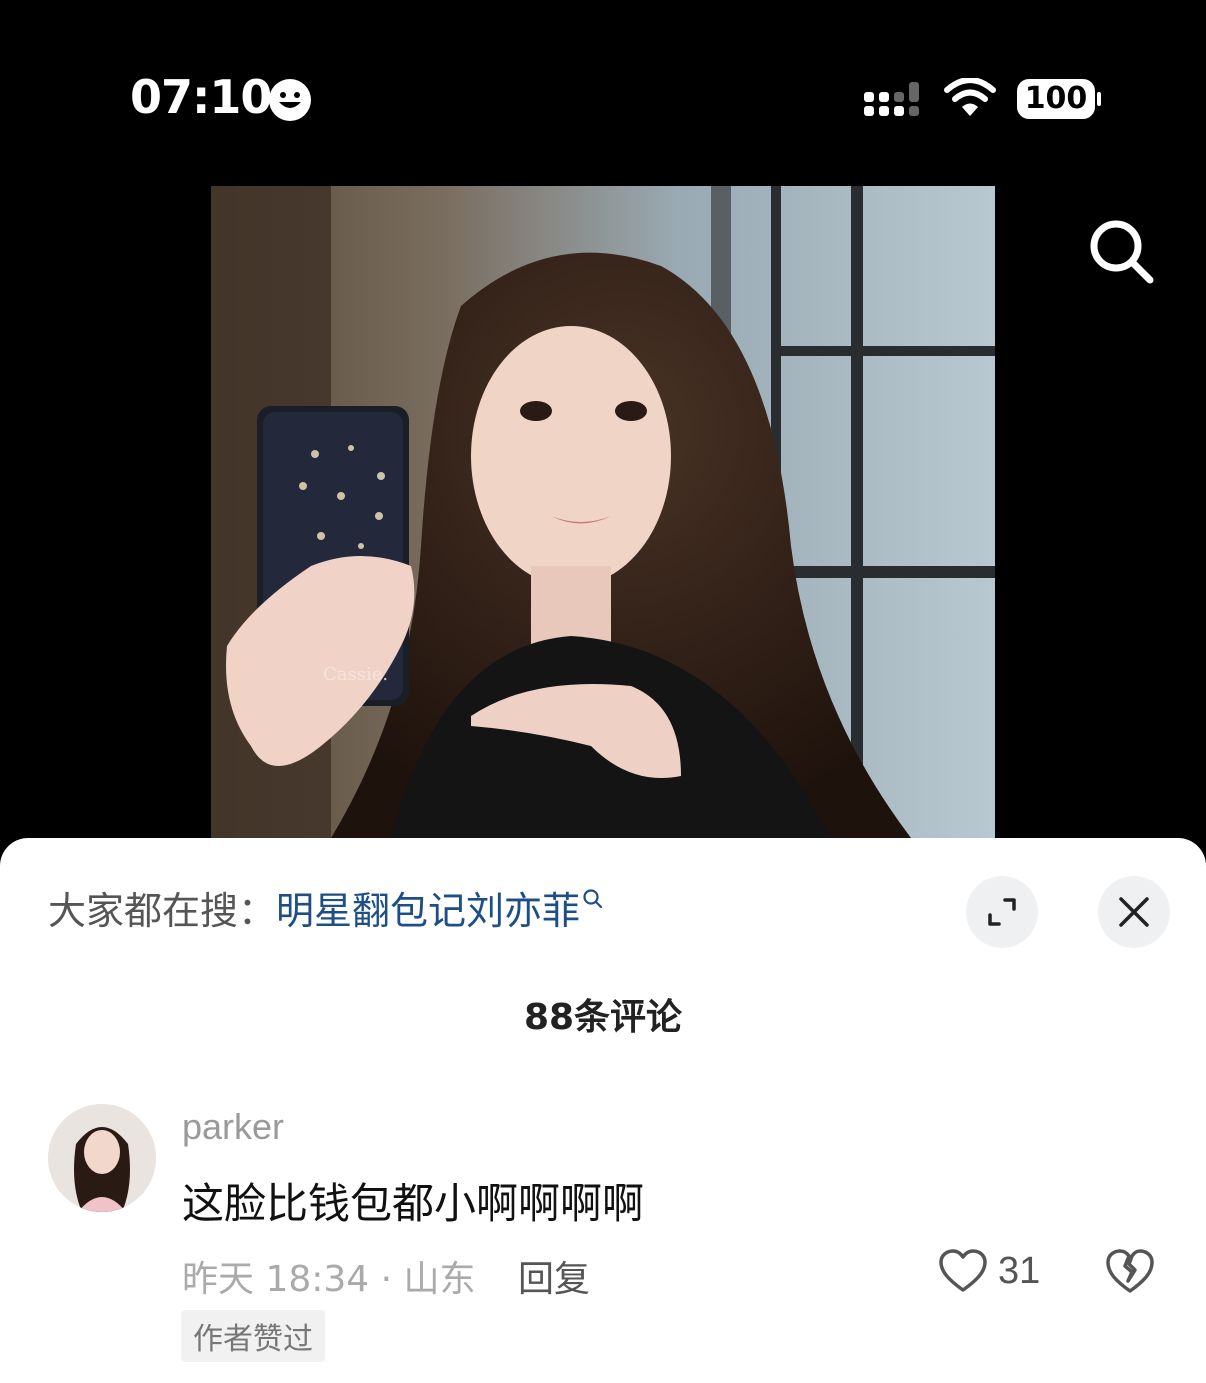 This screenshot has width=1206, height=1383. I want to click on reply-button: 回复, so click(554, 1276).